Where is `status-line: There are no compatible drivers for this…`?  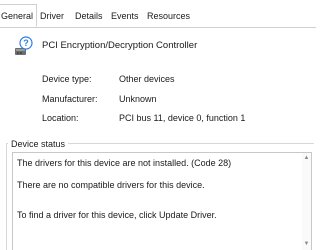
status-line: There are no compatible drivers for this… is located at coordinates (111, 185).